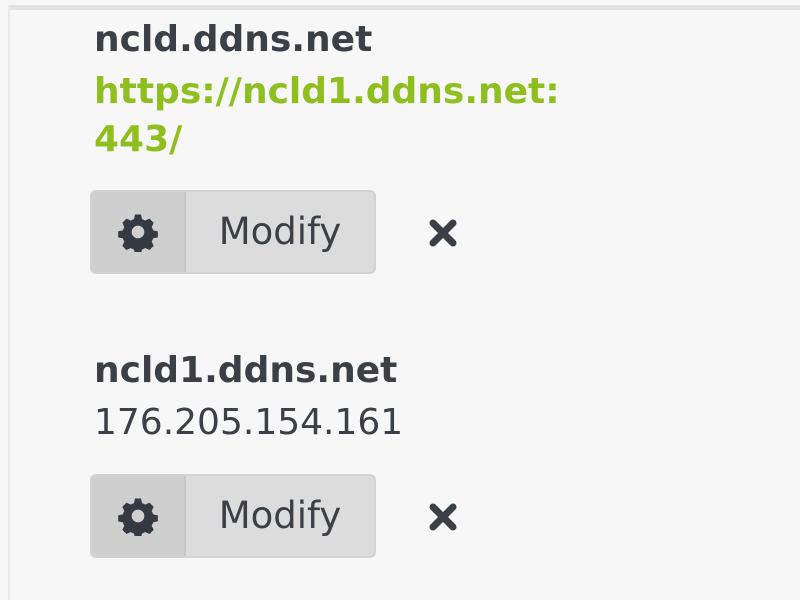  What do you see at coordinates (329, 116) in the screenshot?
I see `entry-target-link: https://ncld1.ddns.net:443/` at bounding box center [329, 116].